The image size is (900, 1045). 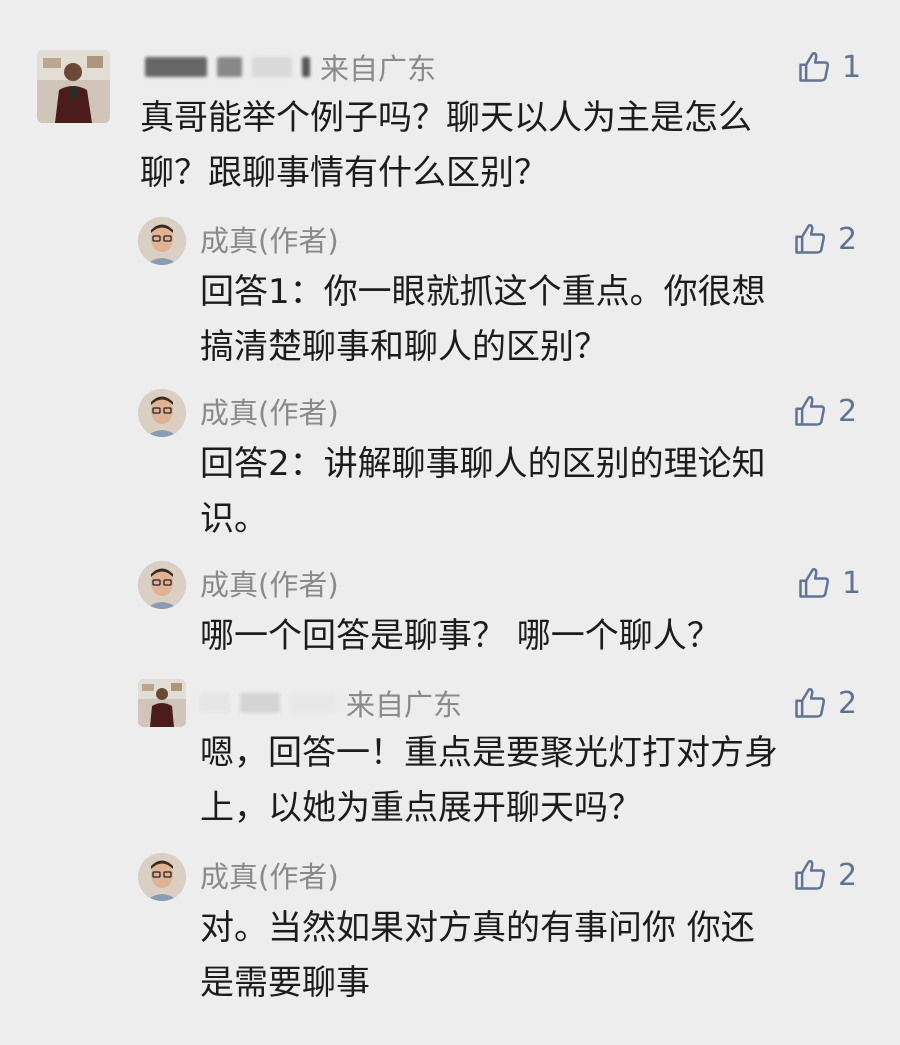 I want to click on text-line: 聊？跟聊事情有什么区别？, so click(x=344, y=173).